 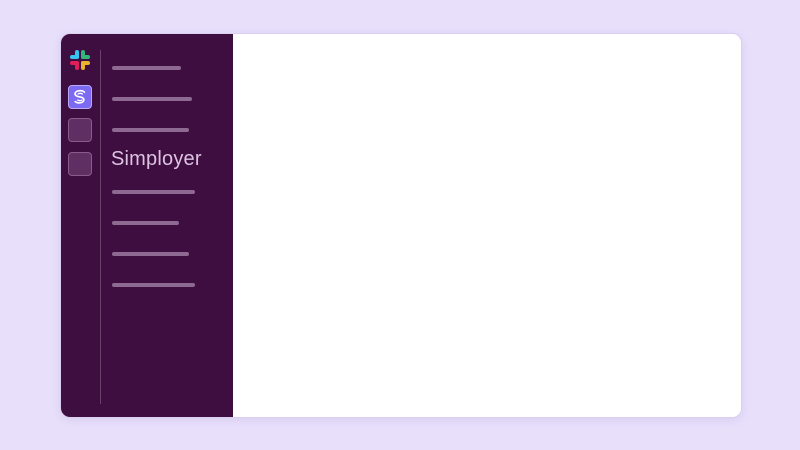 I want to click on workspace-switch-simployer, so click(x=80, y=97).